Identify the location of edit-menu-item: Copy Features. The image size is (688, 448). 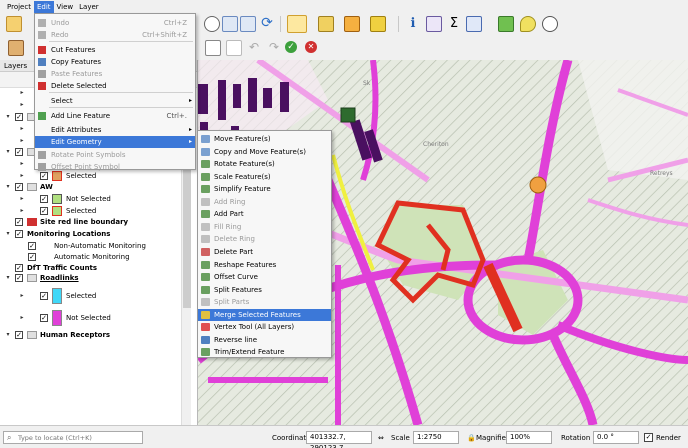
(115, 62).